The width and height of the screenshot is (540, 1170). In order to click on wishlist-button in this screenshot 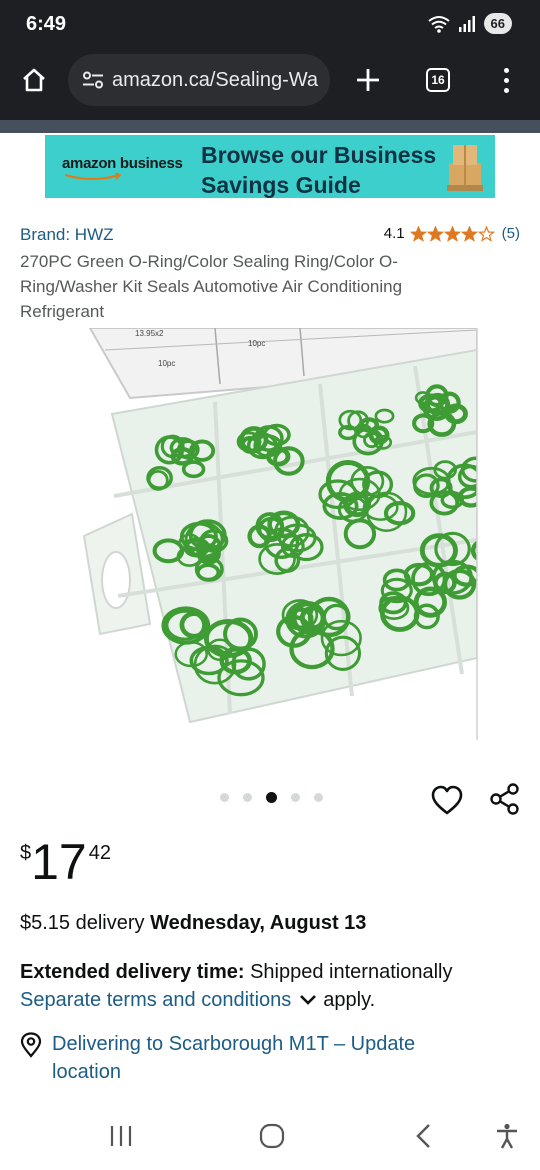, I will do `click(447, 802)`.